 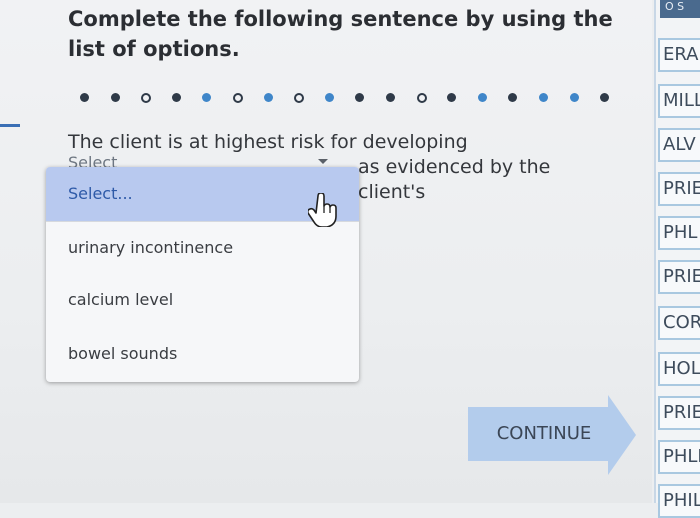 I want to click on hand-cursor-icon, so click(x=322, y=210).